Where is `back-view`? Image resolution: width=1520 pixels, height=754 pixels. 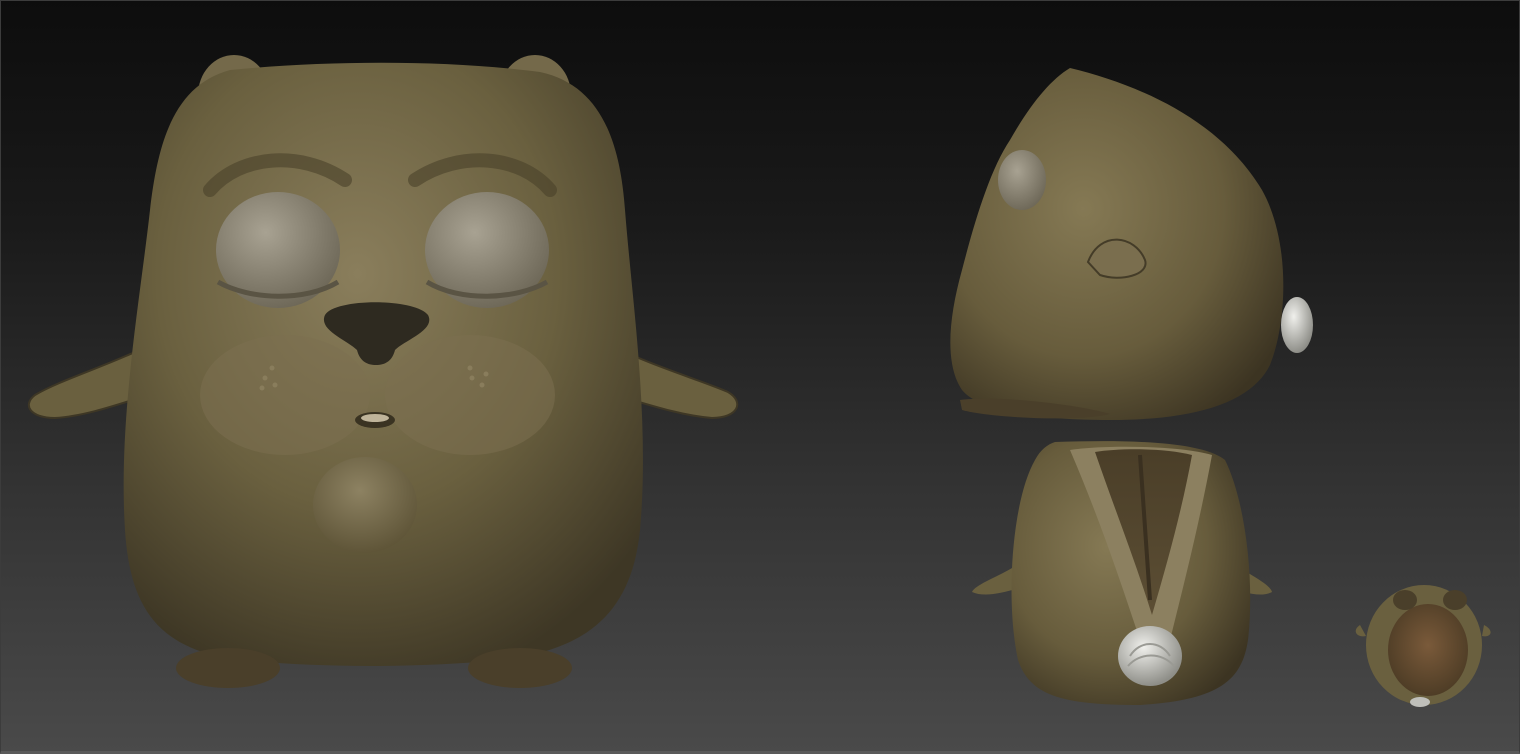 back-view is located at coordinates (1122, 573).